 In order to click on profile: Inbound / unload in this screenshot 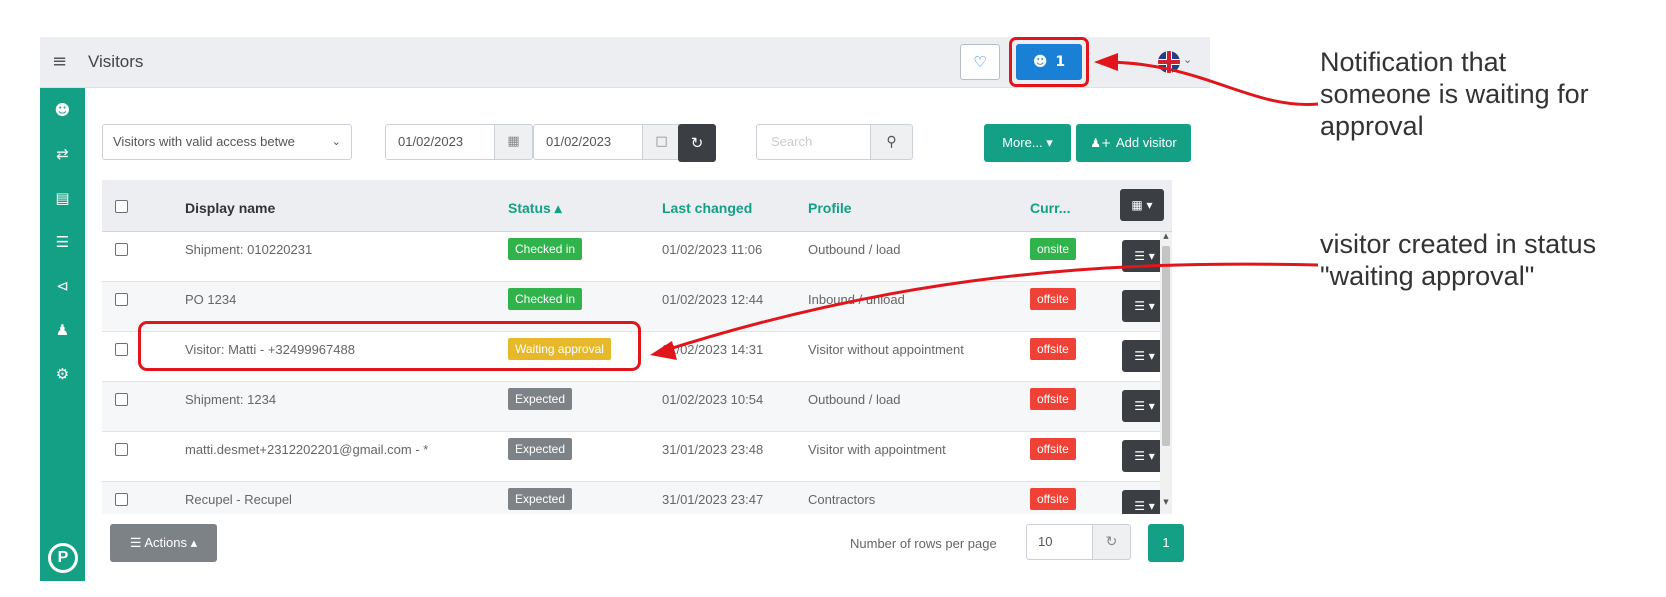, I will do `click(856, 299)`.